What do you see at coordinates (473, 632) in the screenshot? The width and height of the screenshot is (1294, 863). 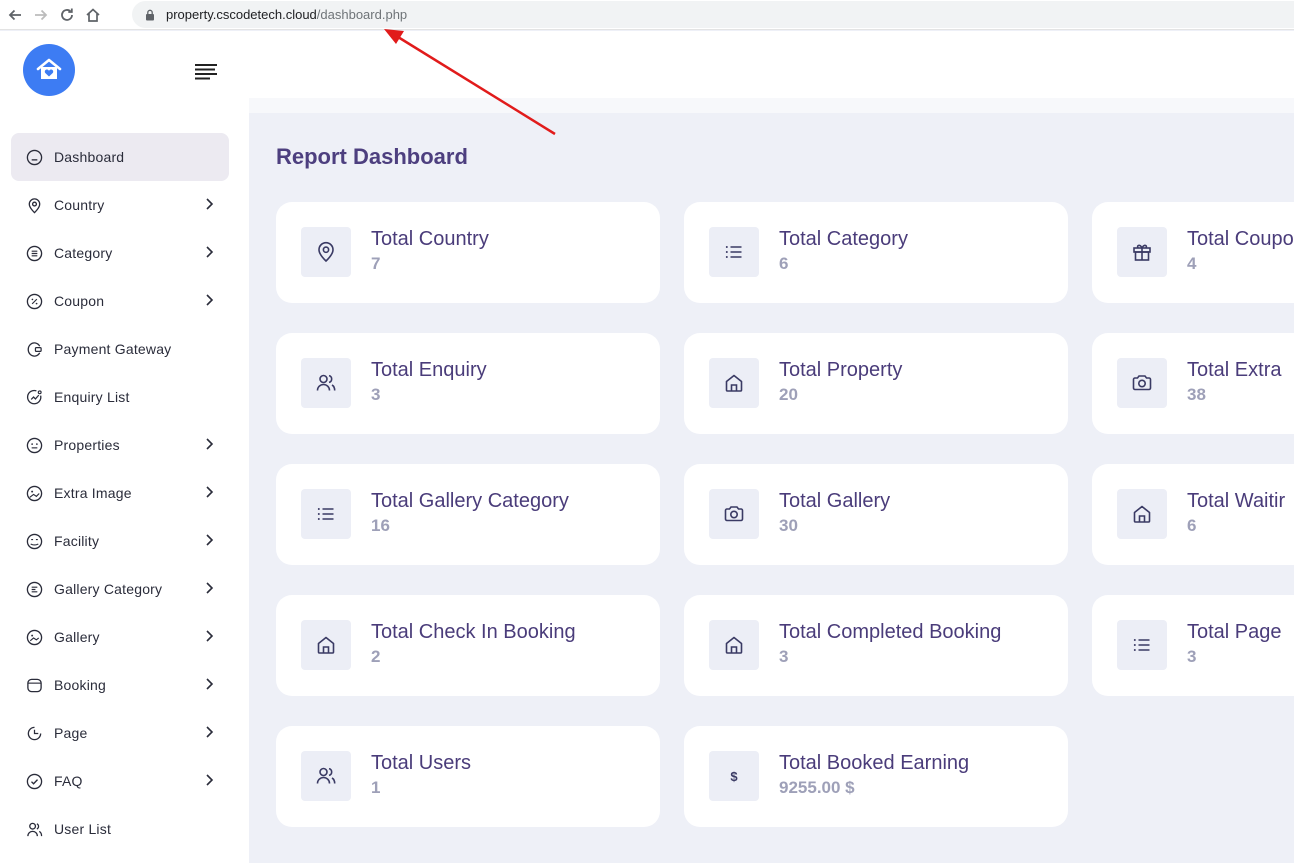 I see `card-label: Total Check In Booking` at bounding box center [473, 632].